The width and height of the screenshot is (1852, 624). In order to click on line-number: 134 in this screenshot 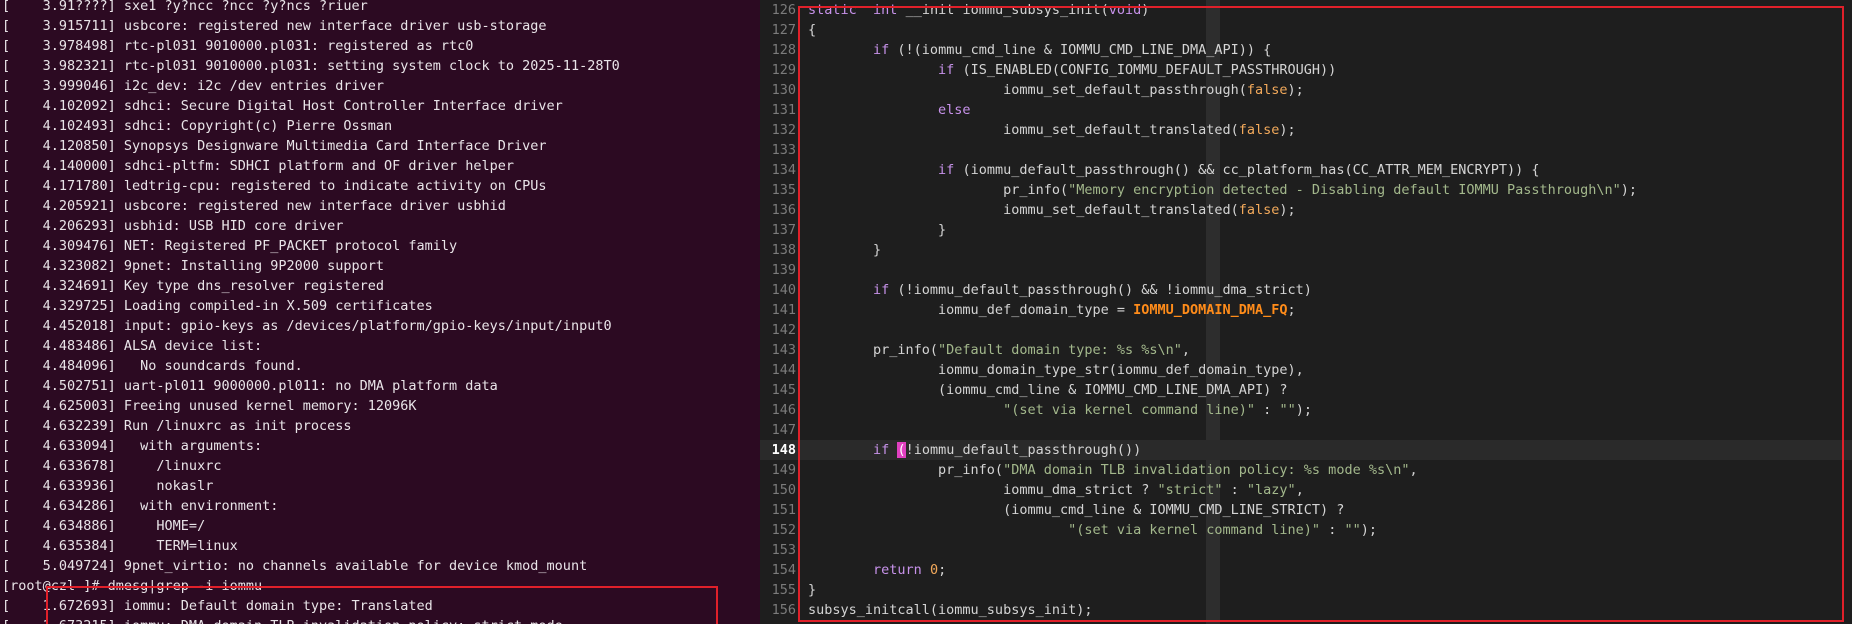, I will do `click(783, 170)`.